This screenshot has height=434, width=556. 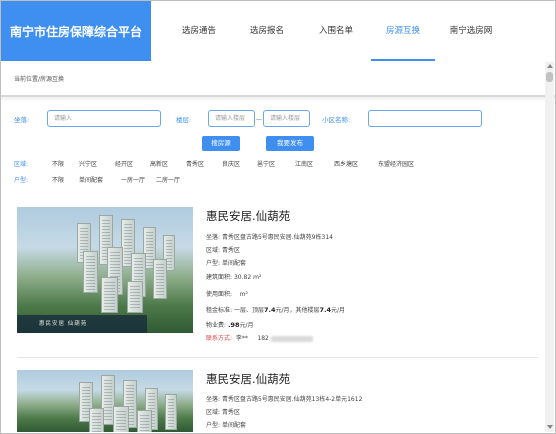 I want to click on nav-shortlist: 入围名单, so click(x=336, y=31).